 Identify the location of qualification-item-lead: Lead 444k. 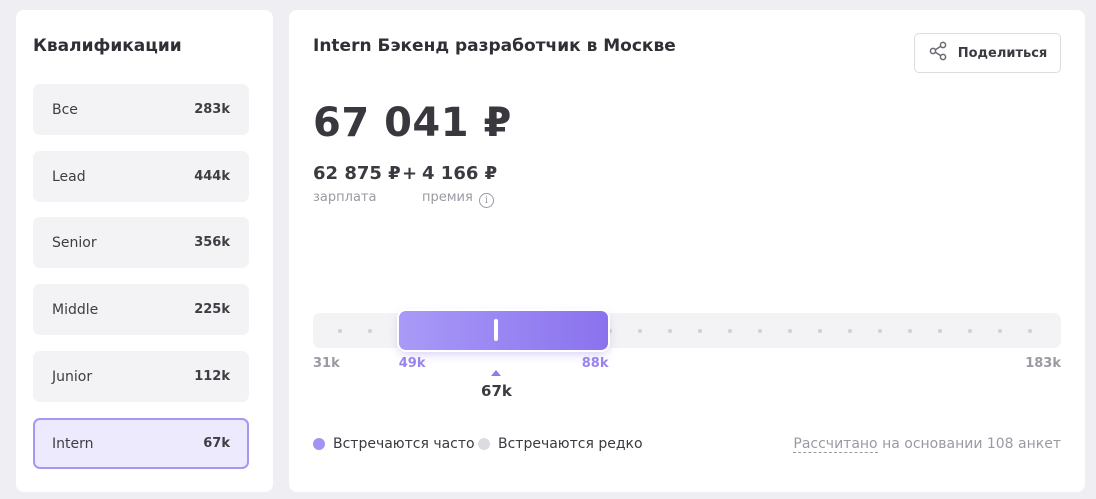
(141, 176).